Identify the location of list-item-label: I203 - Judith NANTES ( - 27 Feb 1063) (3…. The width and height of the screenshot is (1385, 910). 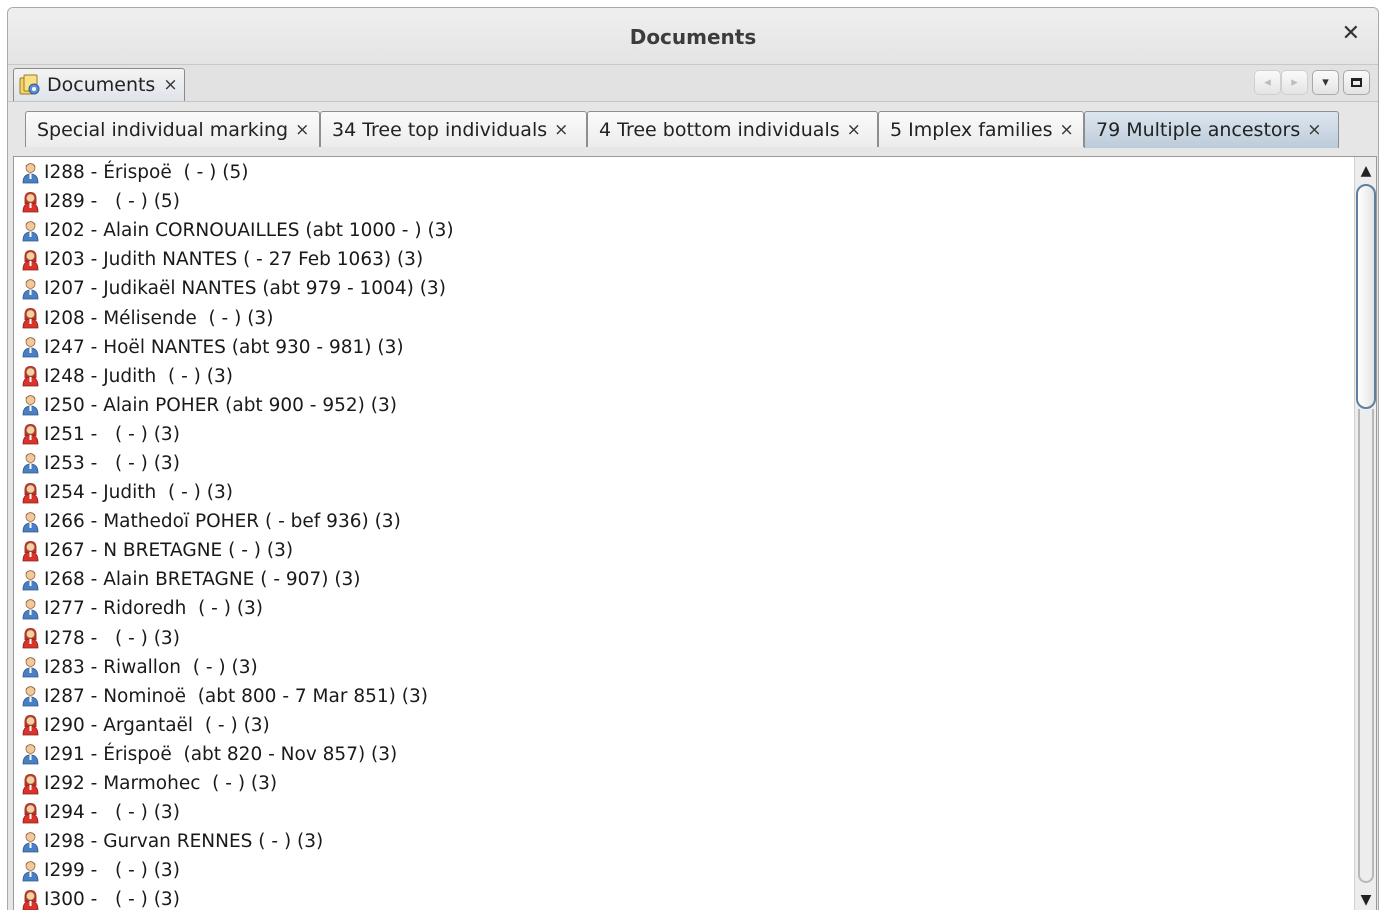
(234, 260).